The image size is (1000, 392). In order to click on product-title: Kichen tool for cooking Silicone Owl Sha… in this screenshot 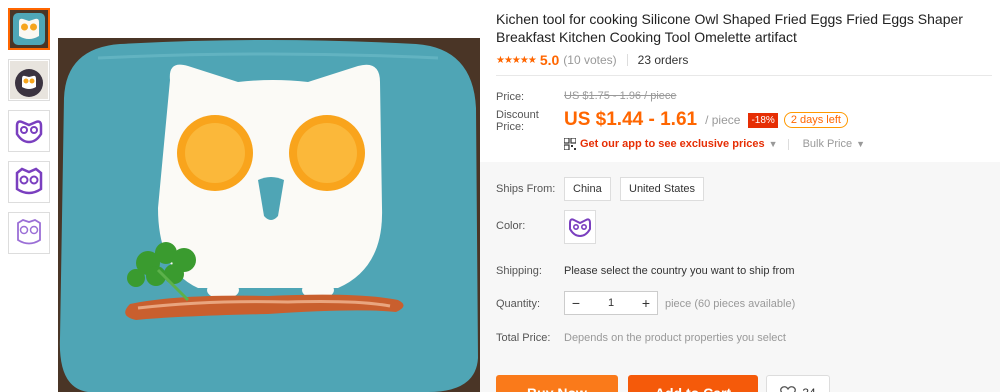, I will do `click(729, 28)`.